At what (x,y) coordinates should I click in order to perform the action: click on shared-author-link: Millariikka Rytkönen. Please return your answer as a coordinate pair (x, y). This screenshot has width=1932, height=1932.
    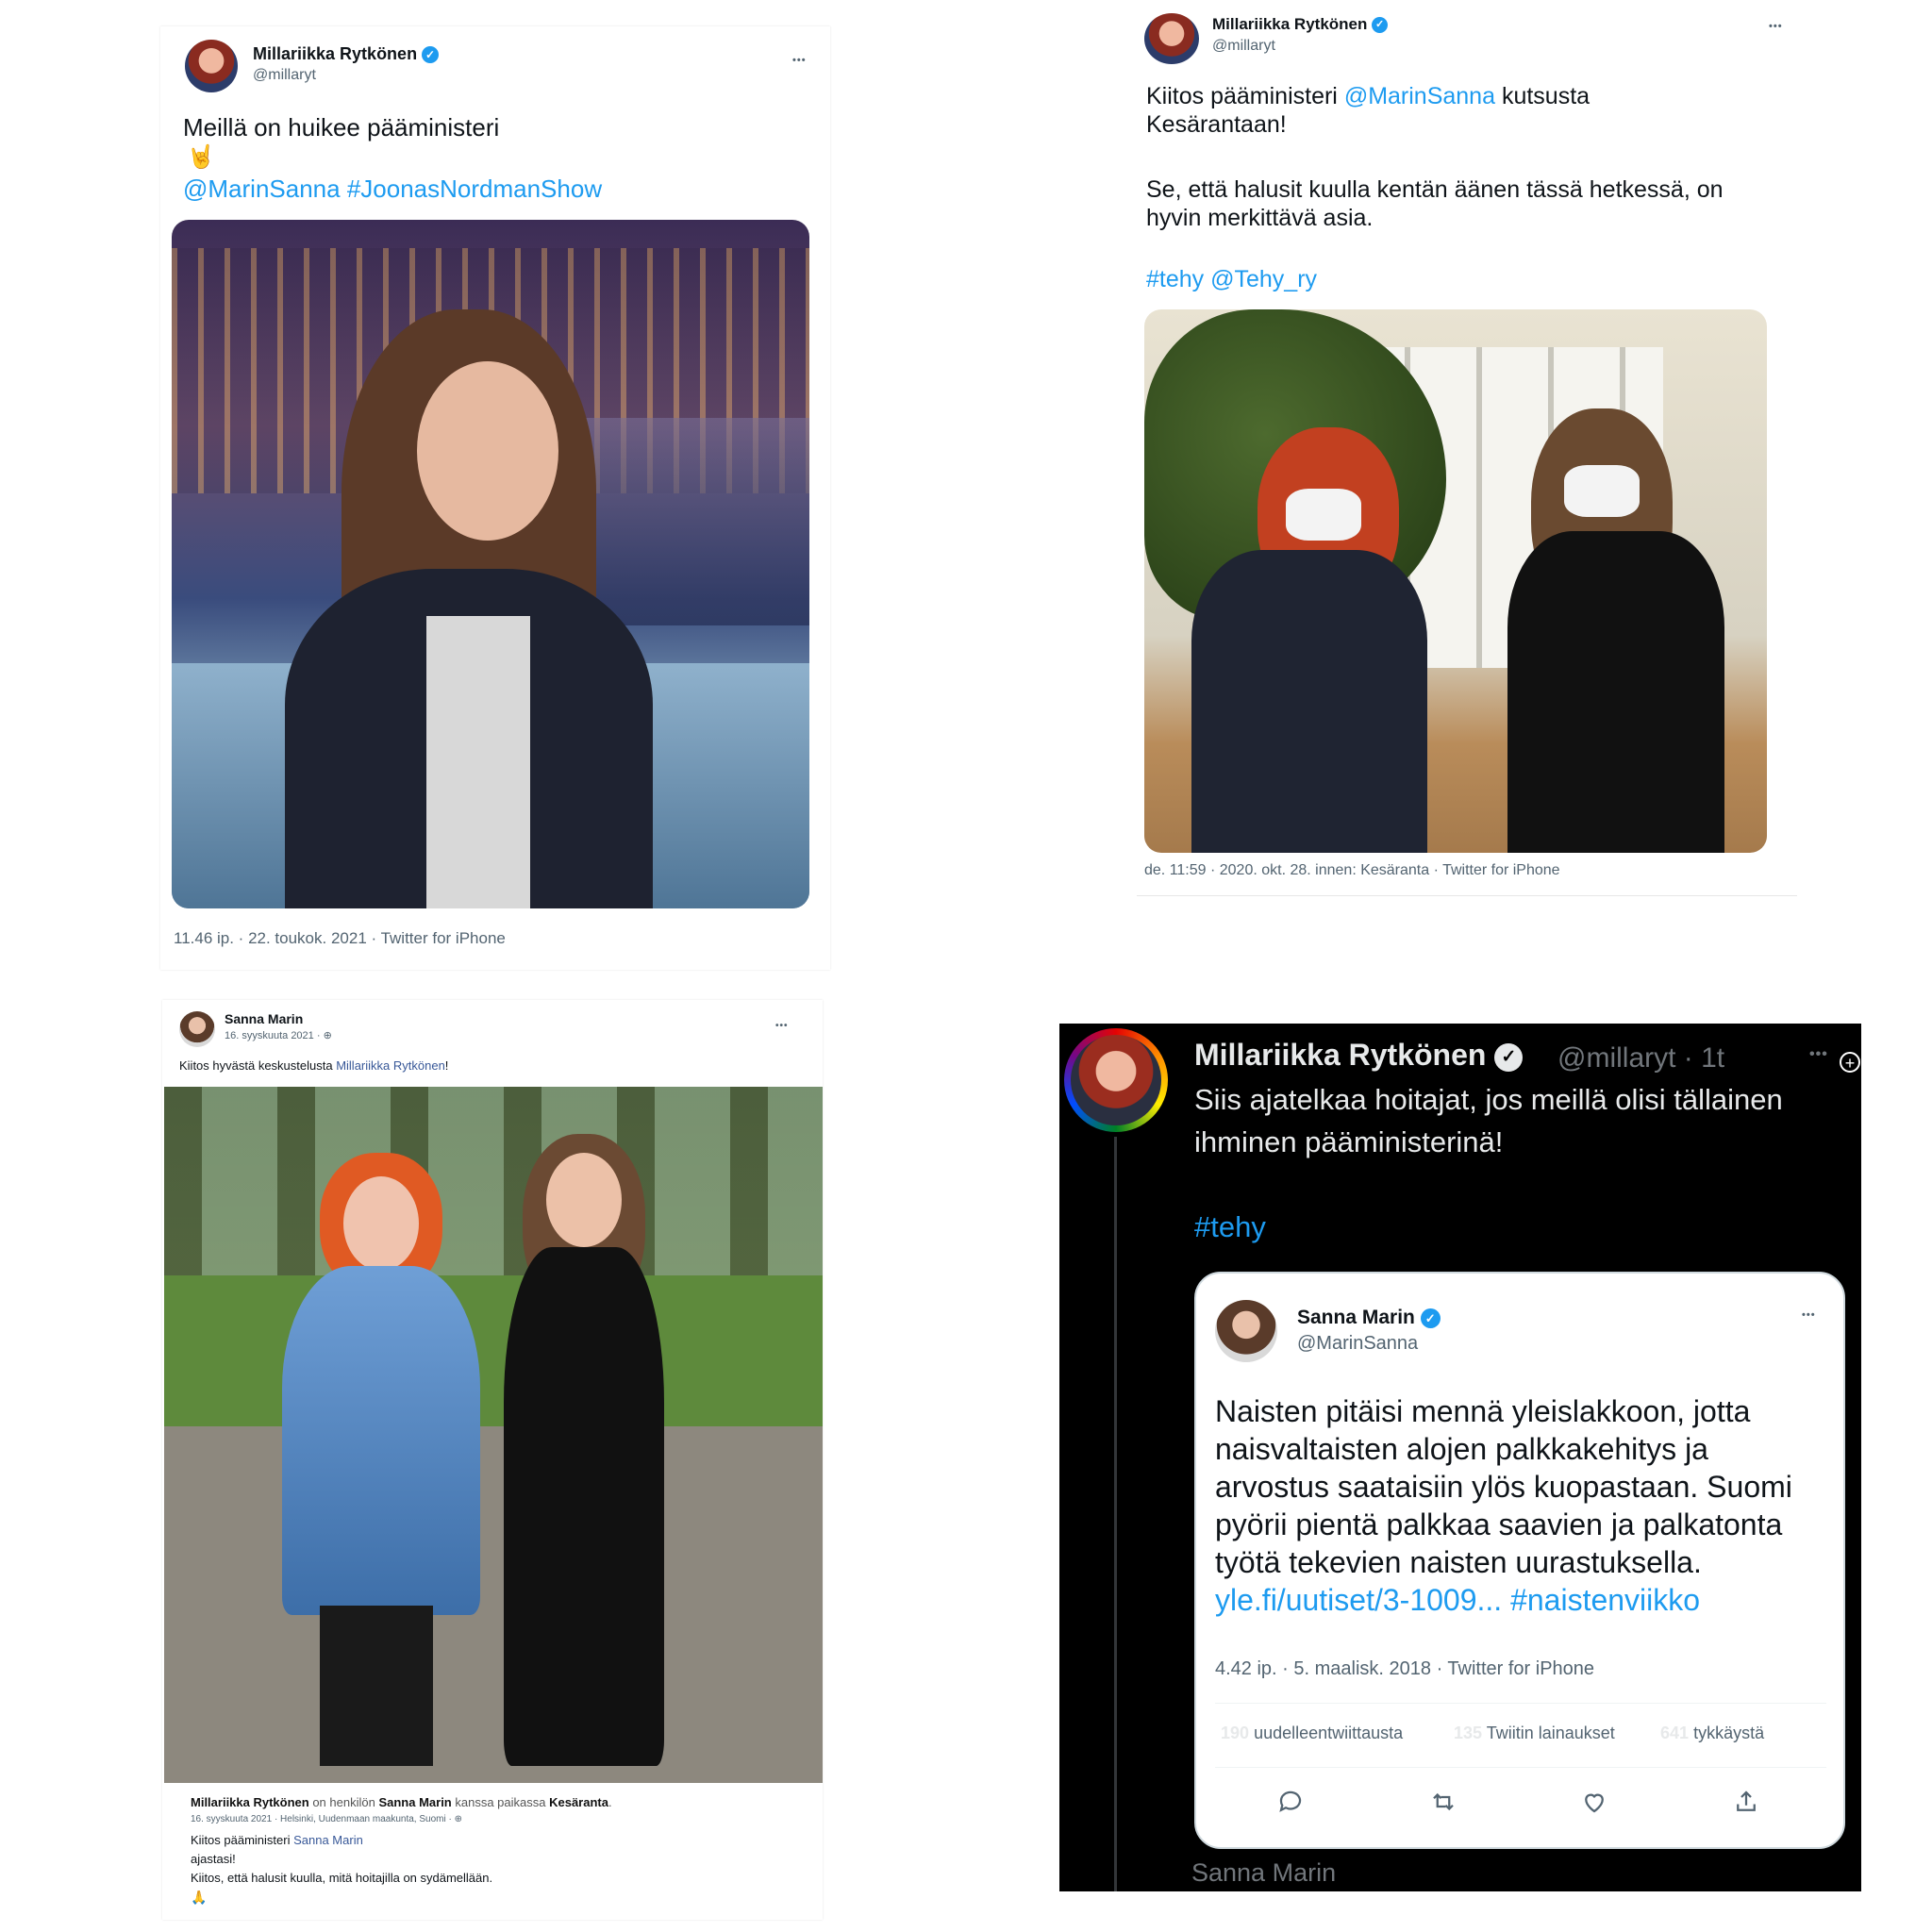
    Looking at the image, I should click on (250, 1802).